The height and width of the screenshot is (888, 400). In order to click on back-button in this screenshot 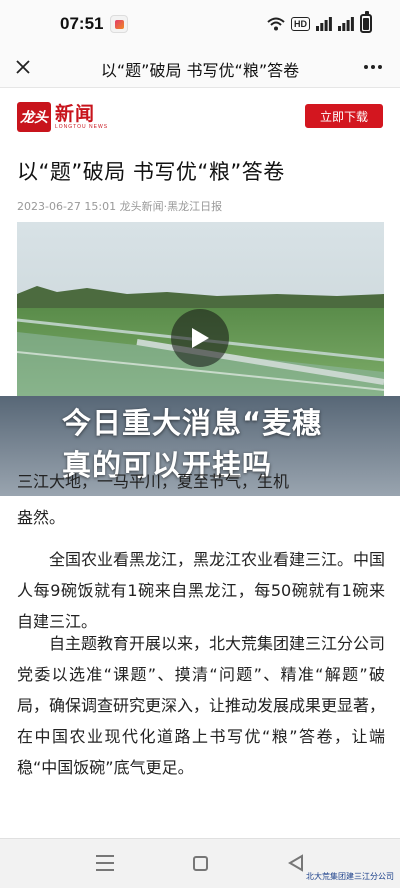, I will do `click(296, 863)`.